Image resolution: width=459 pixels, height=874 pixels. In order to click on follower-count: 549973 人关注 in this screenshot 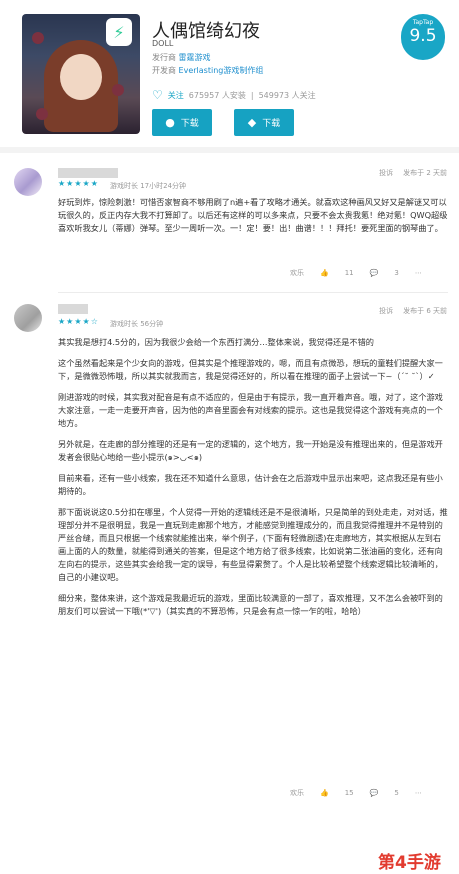, I will do `click(287, 95)`.